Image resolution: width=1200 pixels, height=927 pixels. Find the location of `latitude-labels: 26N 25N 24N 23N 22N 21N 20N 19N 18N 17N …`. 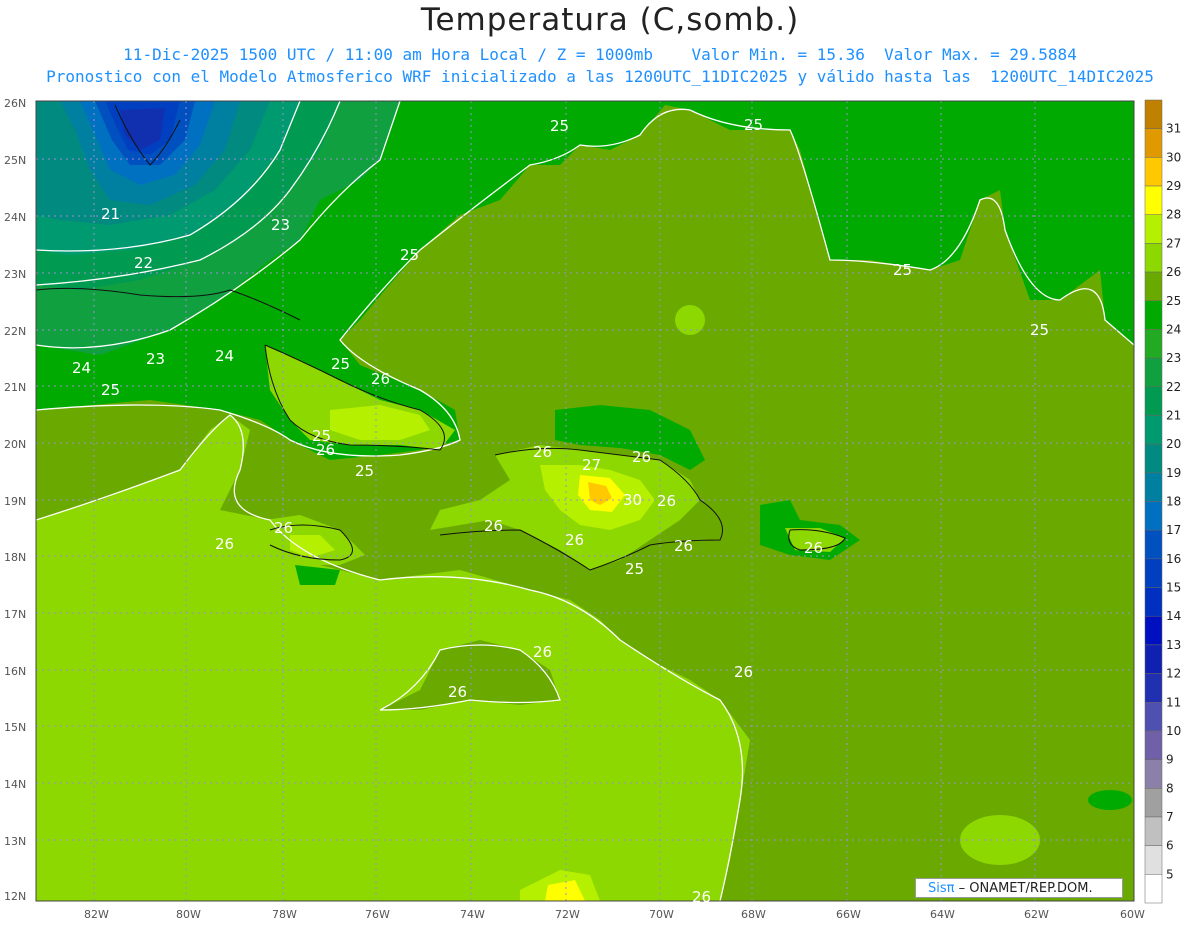

latitude-labels: 26N 25N 24N 23N 22N 21N 20N 19N 18N 17N … is located at coordinates (15, 500).